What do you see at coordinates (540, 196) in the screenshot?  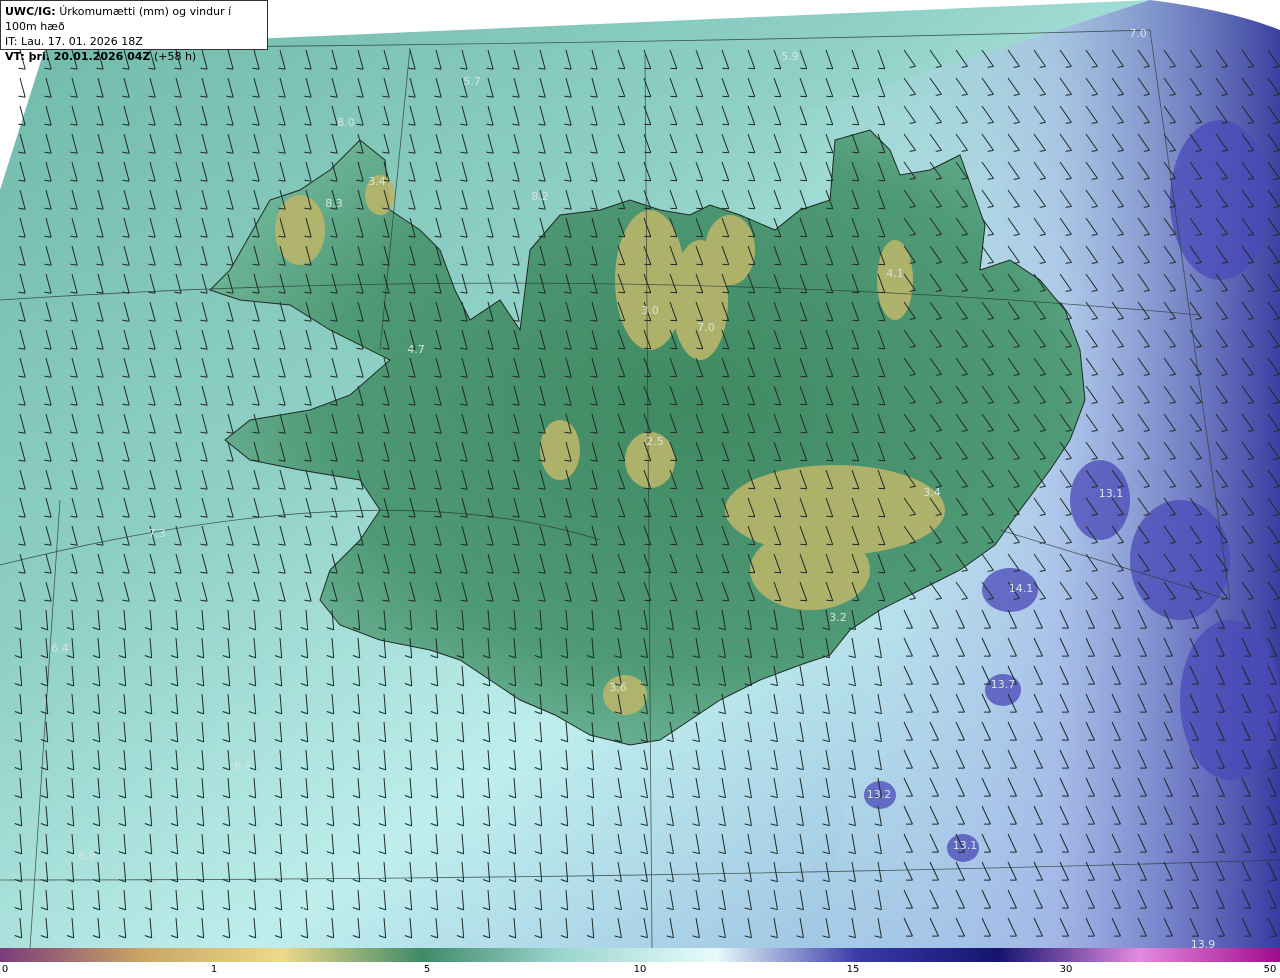 I see `precip-value-label: 8.2` at bounding box center [540, 196].